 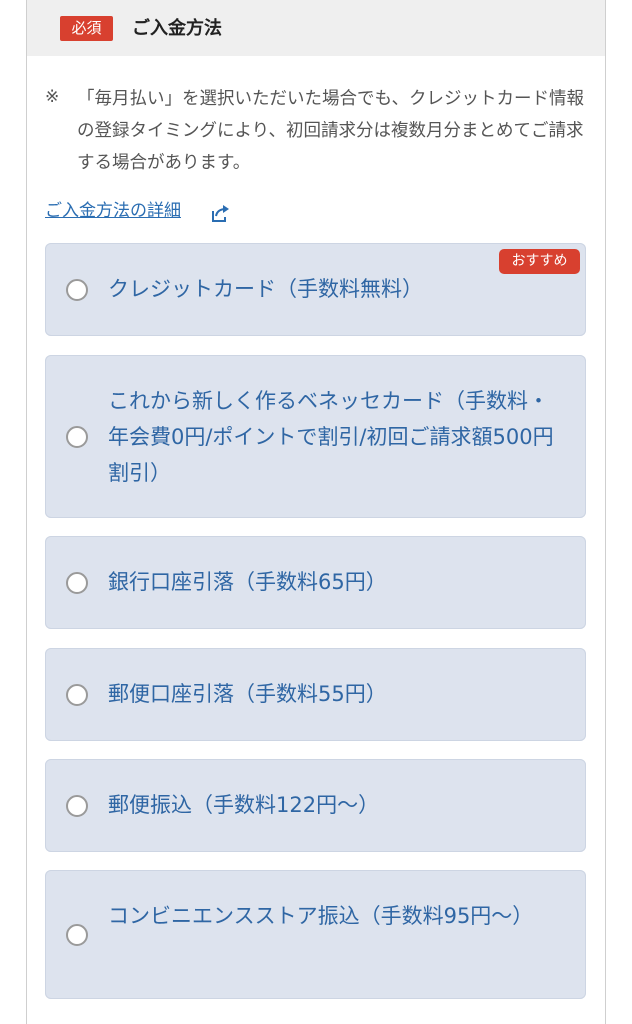 I want to click on option-label: 郵便振込（手数料122円～）, so click(x=244, y=805).